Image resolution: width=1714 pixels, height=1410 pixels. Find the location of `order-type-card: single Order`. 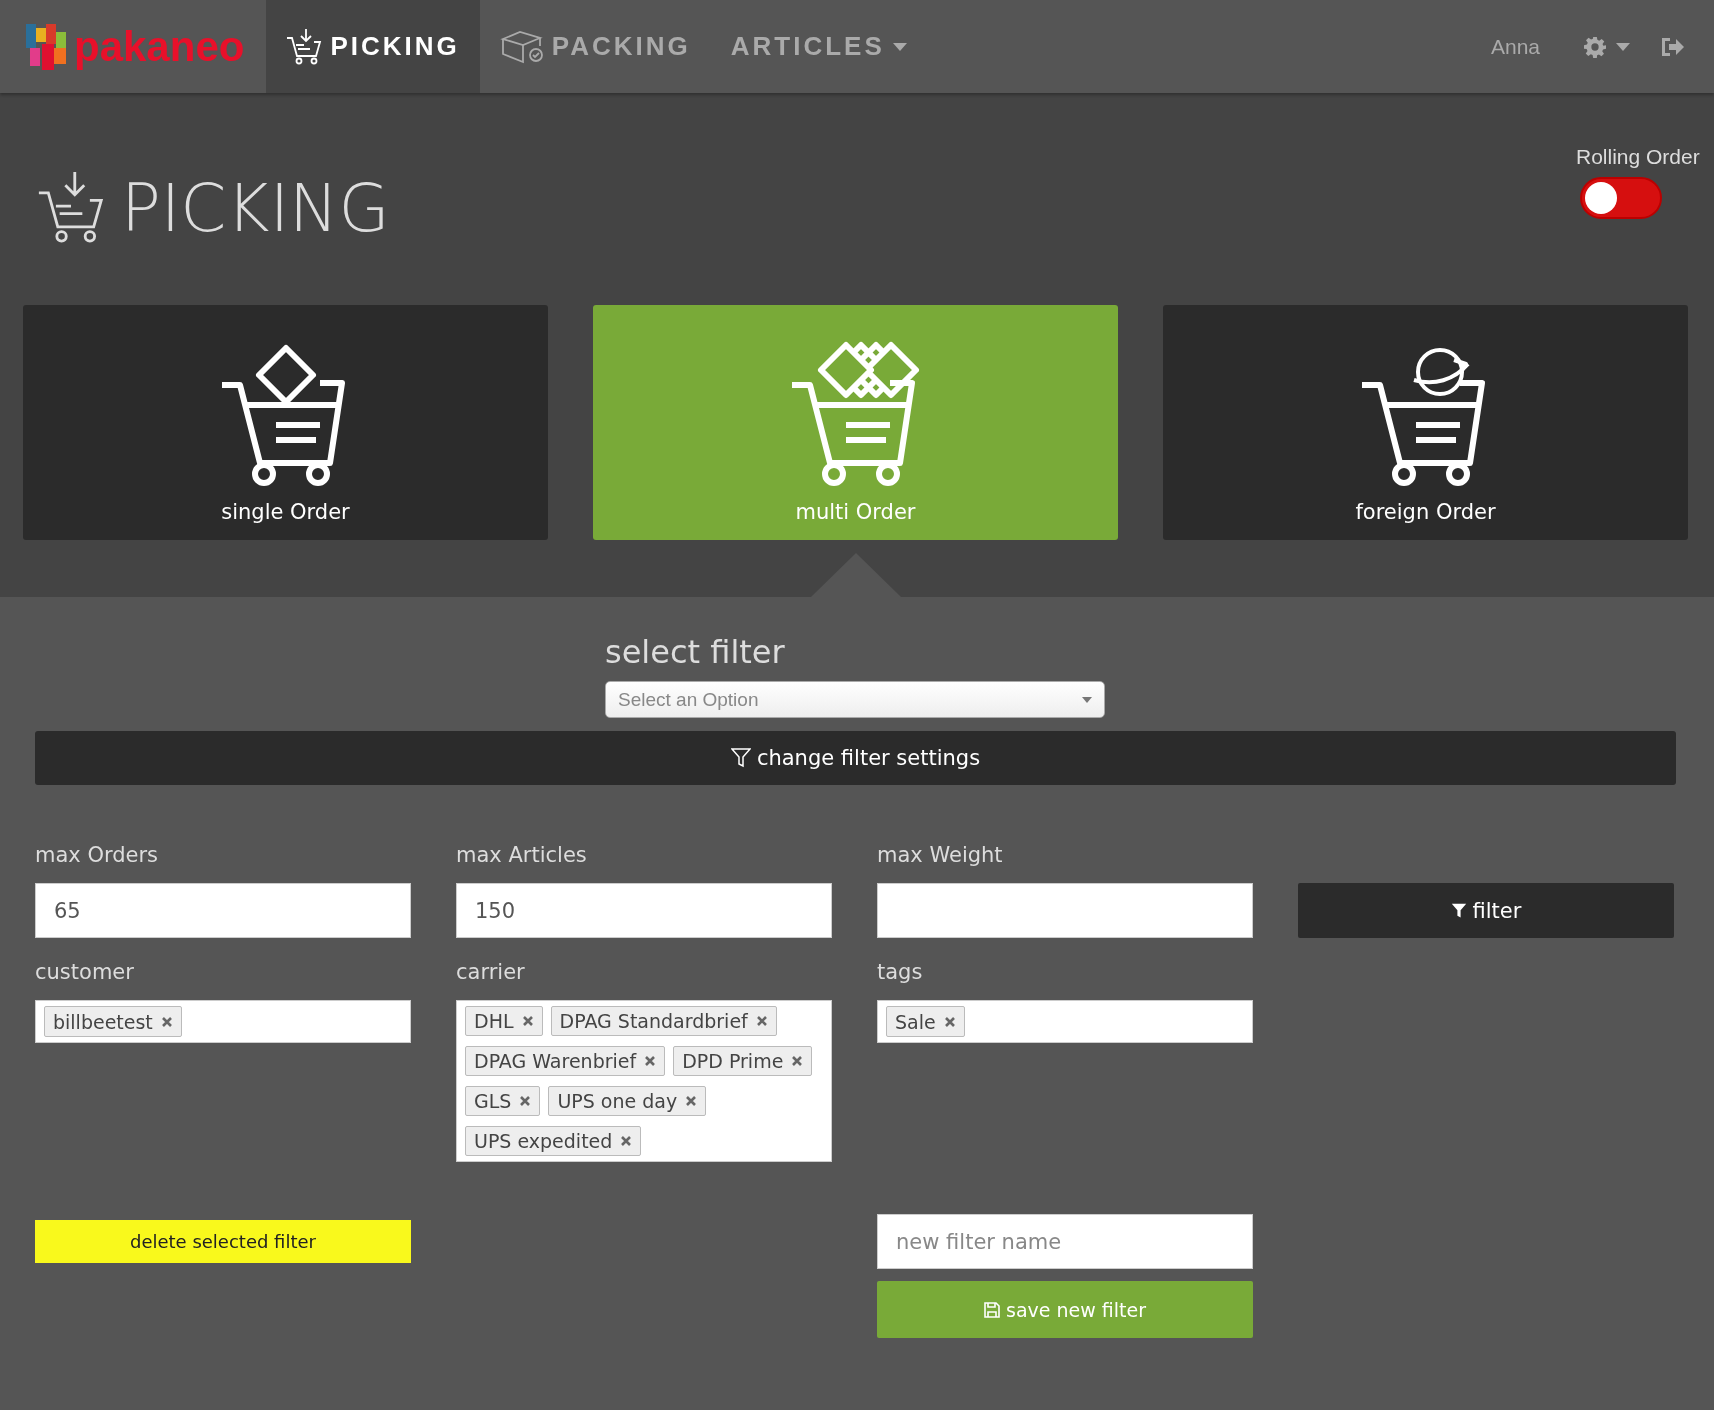

order-type-card: single Order is located at coordinates (285, 422).